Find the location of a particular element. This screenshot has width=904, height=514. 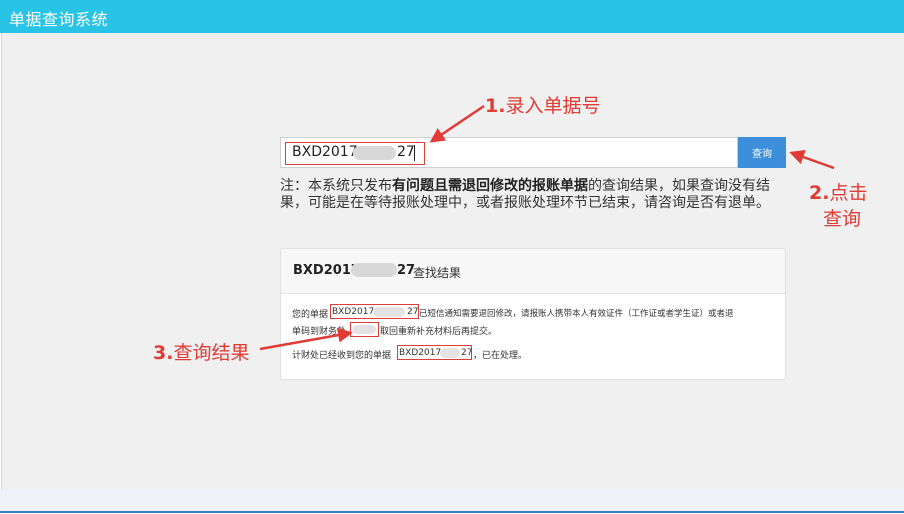

app-title: 单据查询系统 is located at coordinates (59, 19).